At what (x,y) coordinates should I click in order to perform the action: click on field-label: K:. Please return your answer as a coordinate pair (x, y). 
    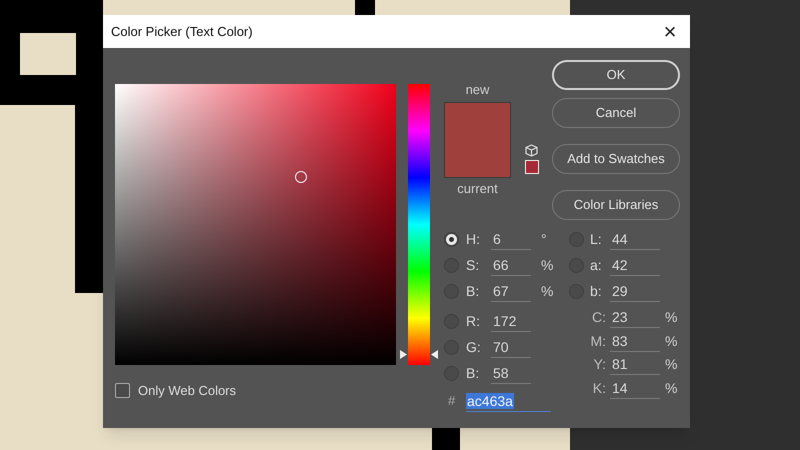
    Looking at the image, I should click on (599, 388).